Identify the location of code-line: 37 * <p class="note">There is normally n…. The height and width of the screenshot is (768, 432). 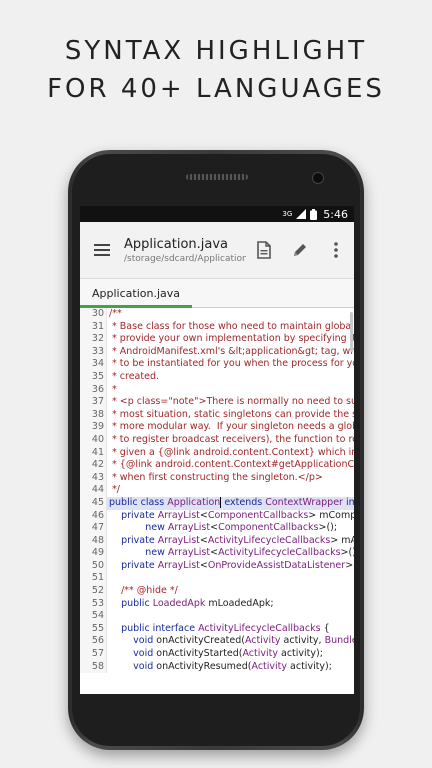
(217, 402).